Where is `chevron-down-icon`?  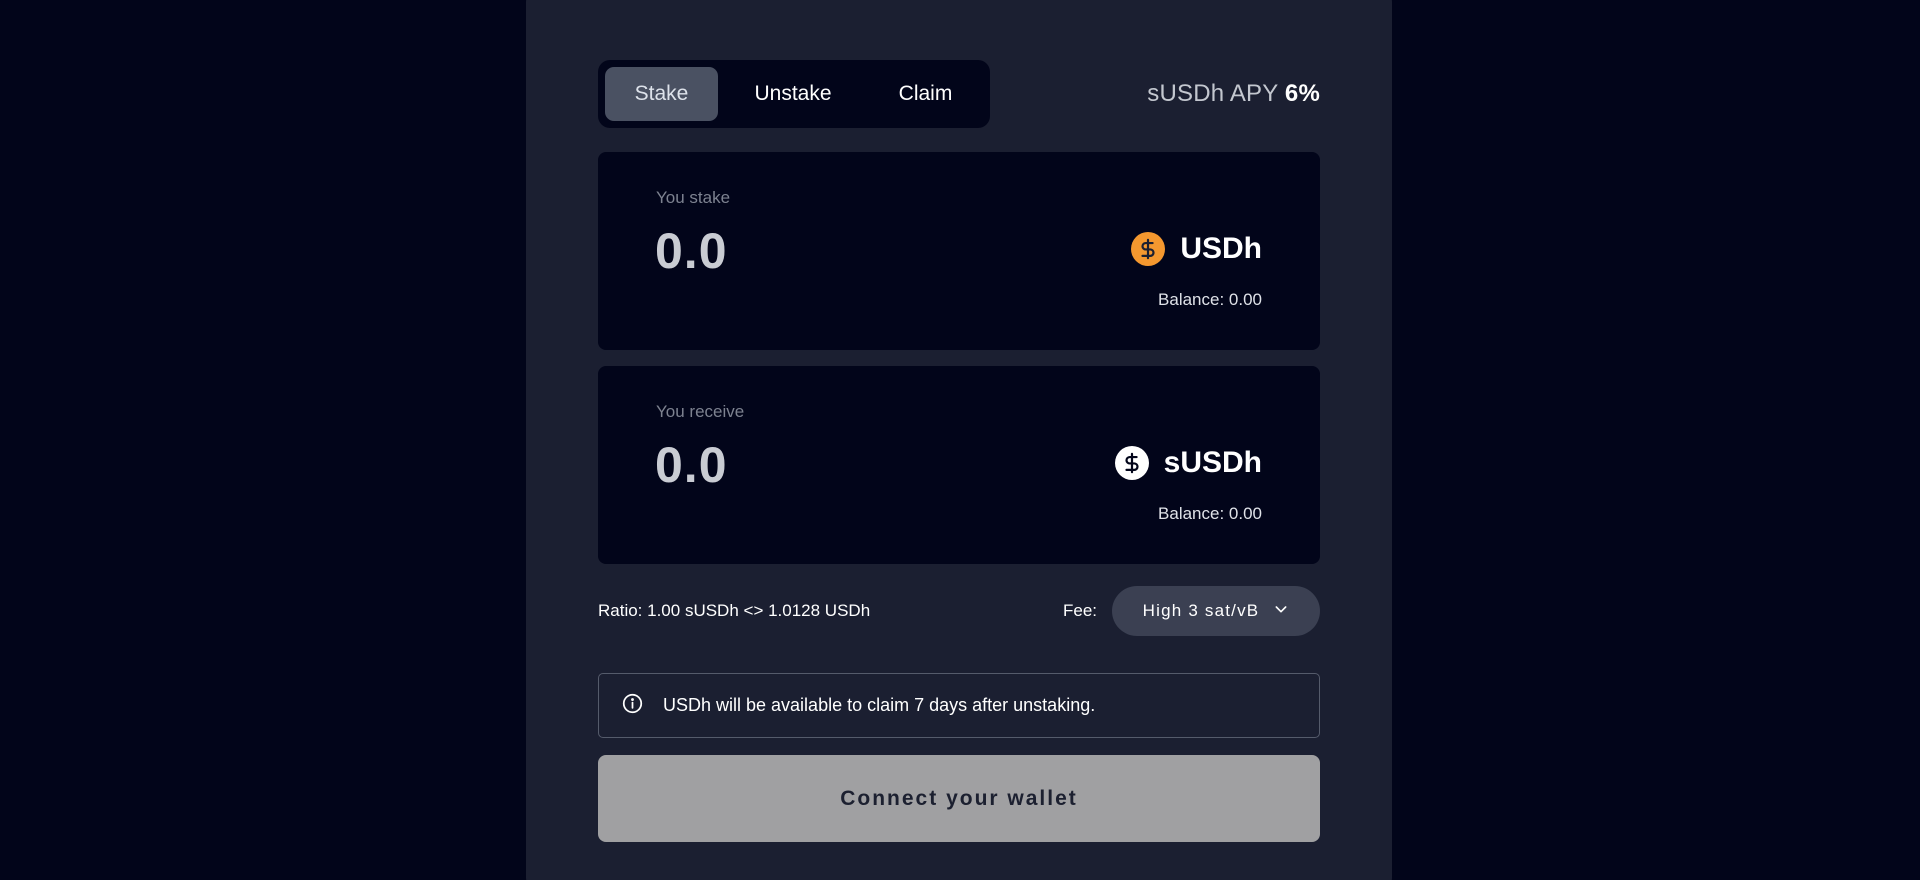
chevron-down-icon is located at coordinates (1281, 611).